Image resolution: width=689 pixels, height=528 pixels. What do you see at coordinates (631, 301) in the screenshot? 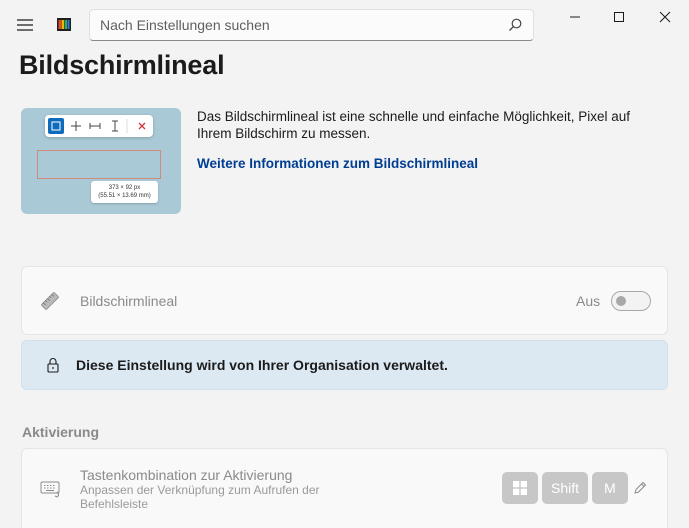
I see `ruler-toggle-switch` at bounding box center [631, 301].